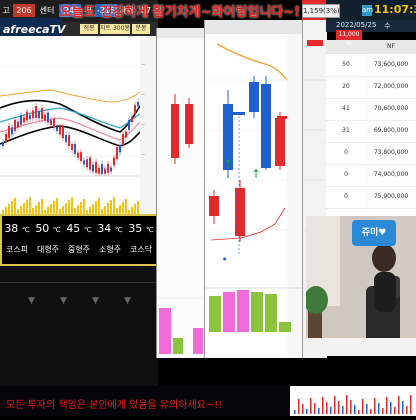 This screenshot has height=420, width=416. Describe the element at coordinates (146, 10) in the screenshot. I see `index-value-force: 17` at that location.